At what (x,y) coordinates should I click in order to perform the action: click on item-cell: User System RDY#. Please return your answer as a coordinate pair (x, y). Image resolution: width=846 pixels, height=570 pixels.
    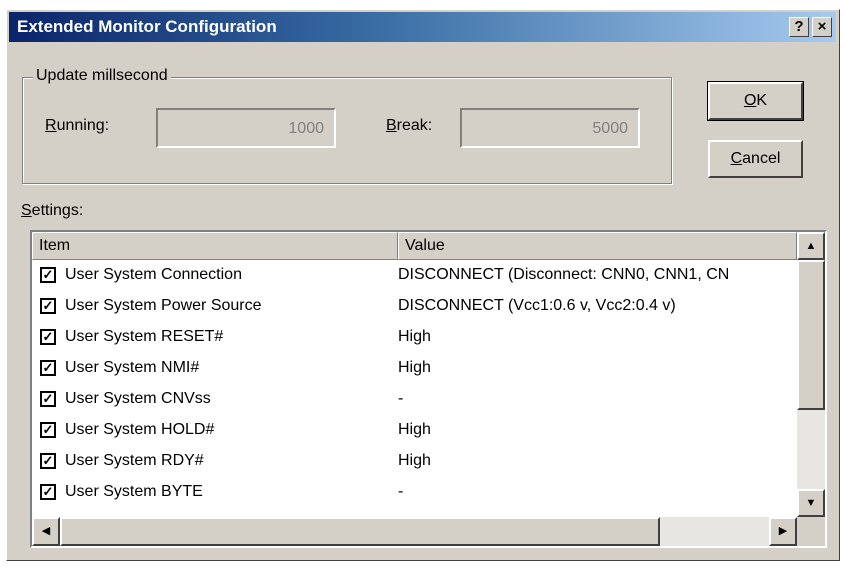
    Looking at the image, I should click on (134, 460).